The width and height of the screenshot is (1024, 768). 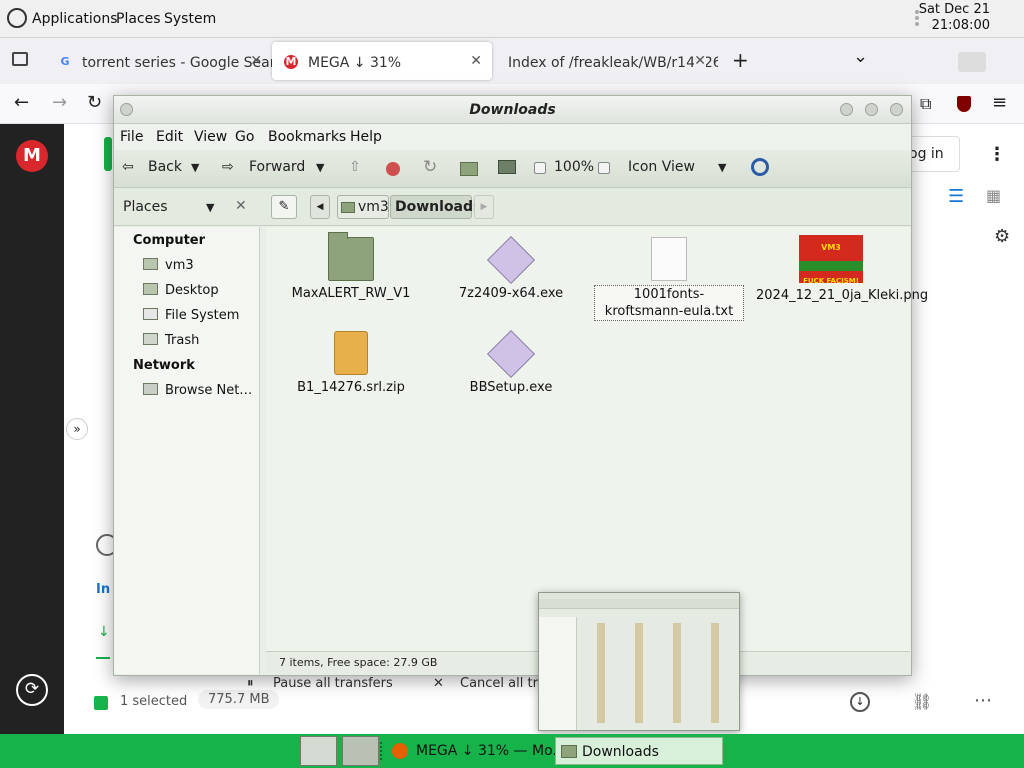 I want to click on menu-view: View, so click(x=210, y=137).